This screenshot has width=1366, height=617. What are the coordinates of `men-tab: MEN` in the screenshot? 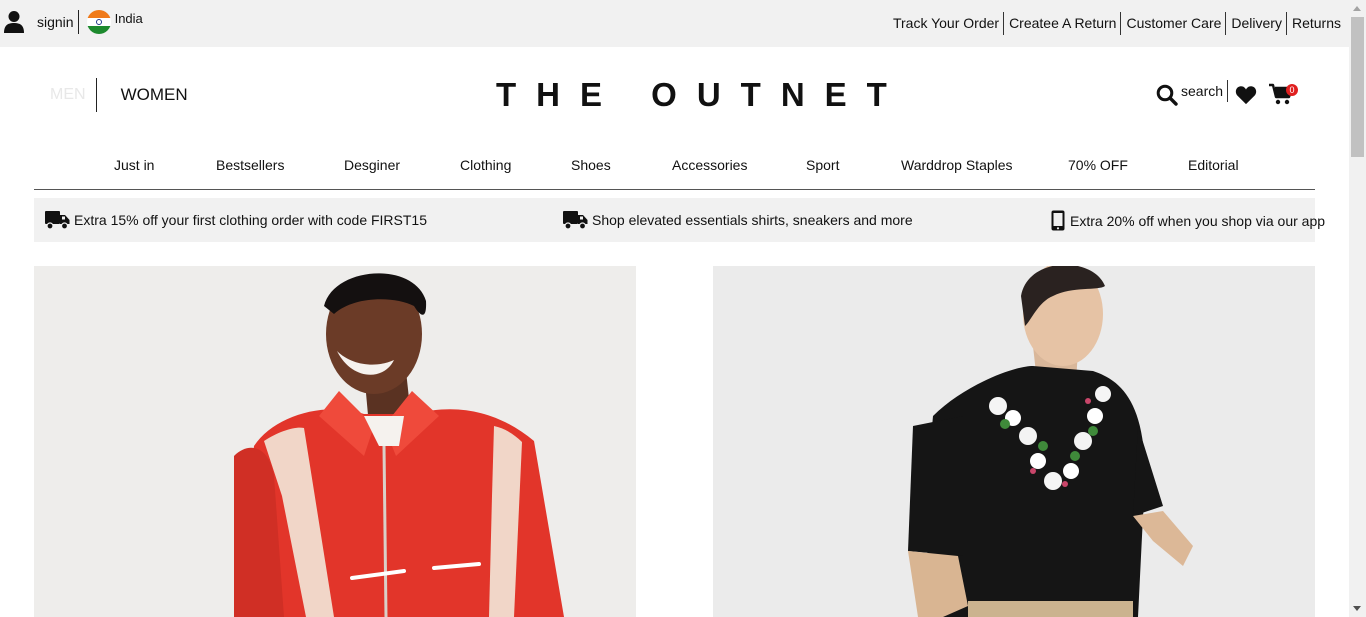 It's located at (73, 95).